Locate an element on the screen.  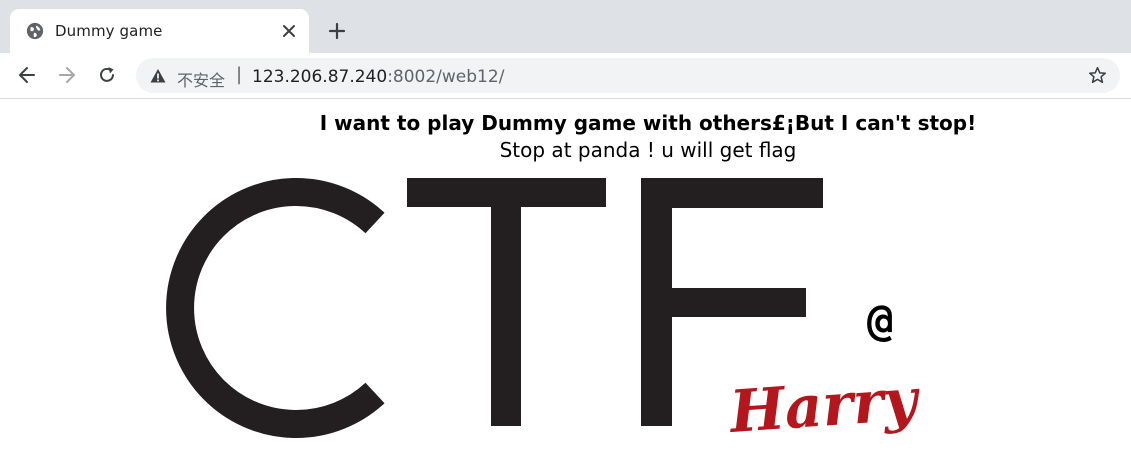
url-path: :8002/web12/ is located at coordinates (446, 77).